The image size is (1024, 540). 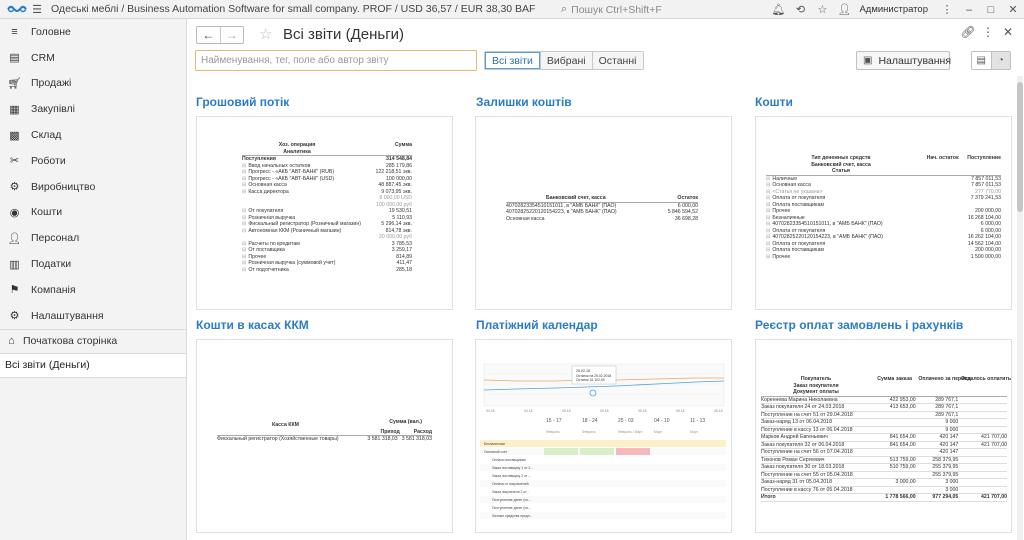 I want to click on sidebar-item-purchases: ▦ Закупівлі, so click(x=93, y=109).